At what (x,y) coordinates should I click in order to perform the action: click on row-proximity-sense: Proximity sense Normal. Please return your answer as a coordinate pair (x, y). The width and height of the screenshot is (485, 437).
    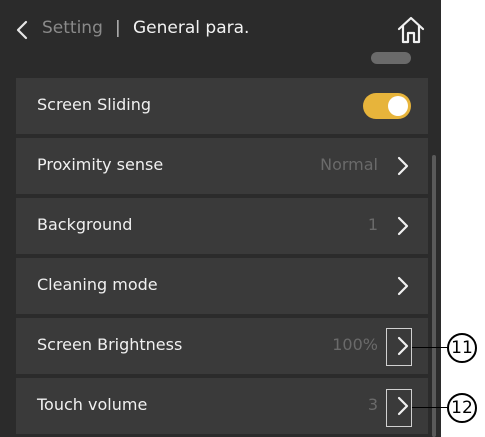
    Looking at the image, I should click on (222, 166).